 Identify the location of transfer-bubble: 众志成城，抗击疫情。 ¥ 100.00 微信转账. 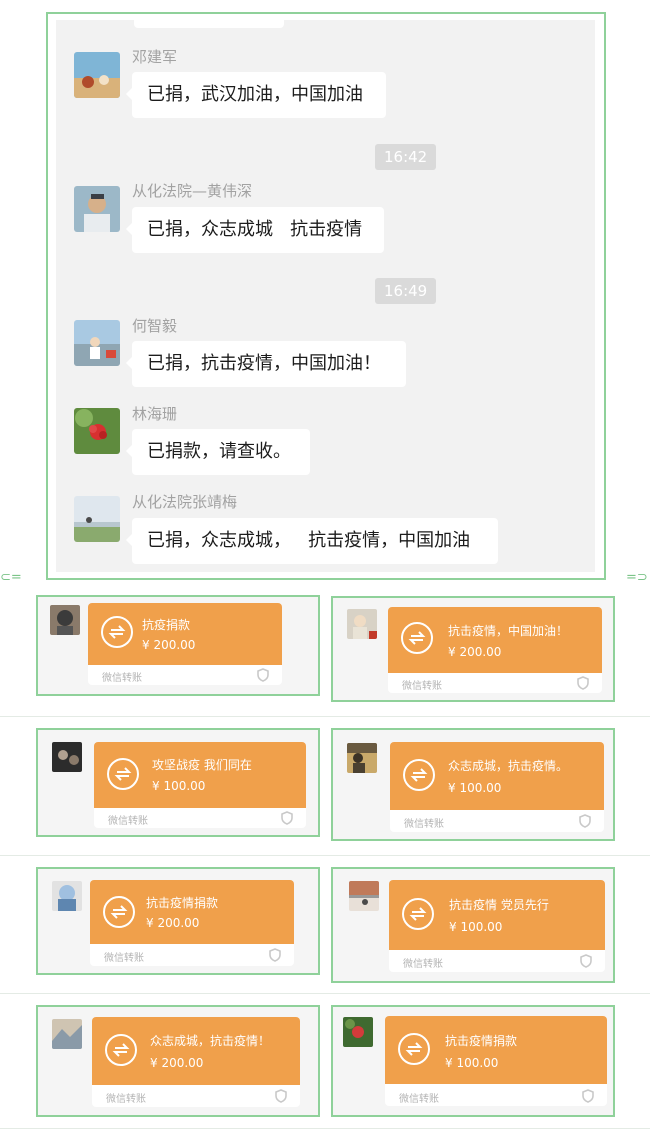
(497, 787).